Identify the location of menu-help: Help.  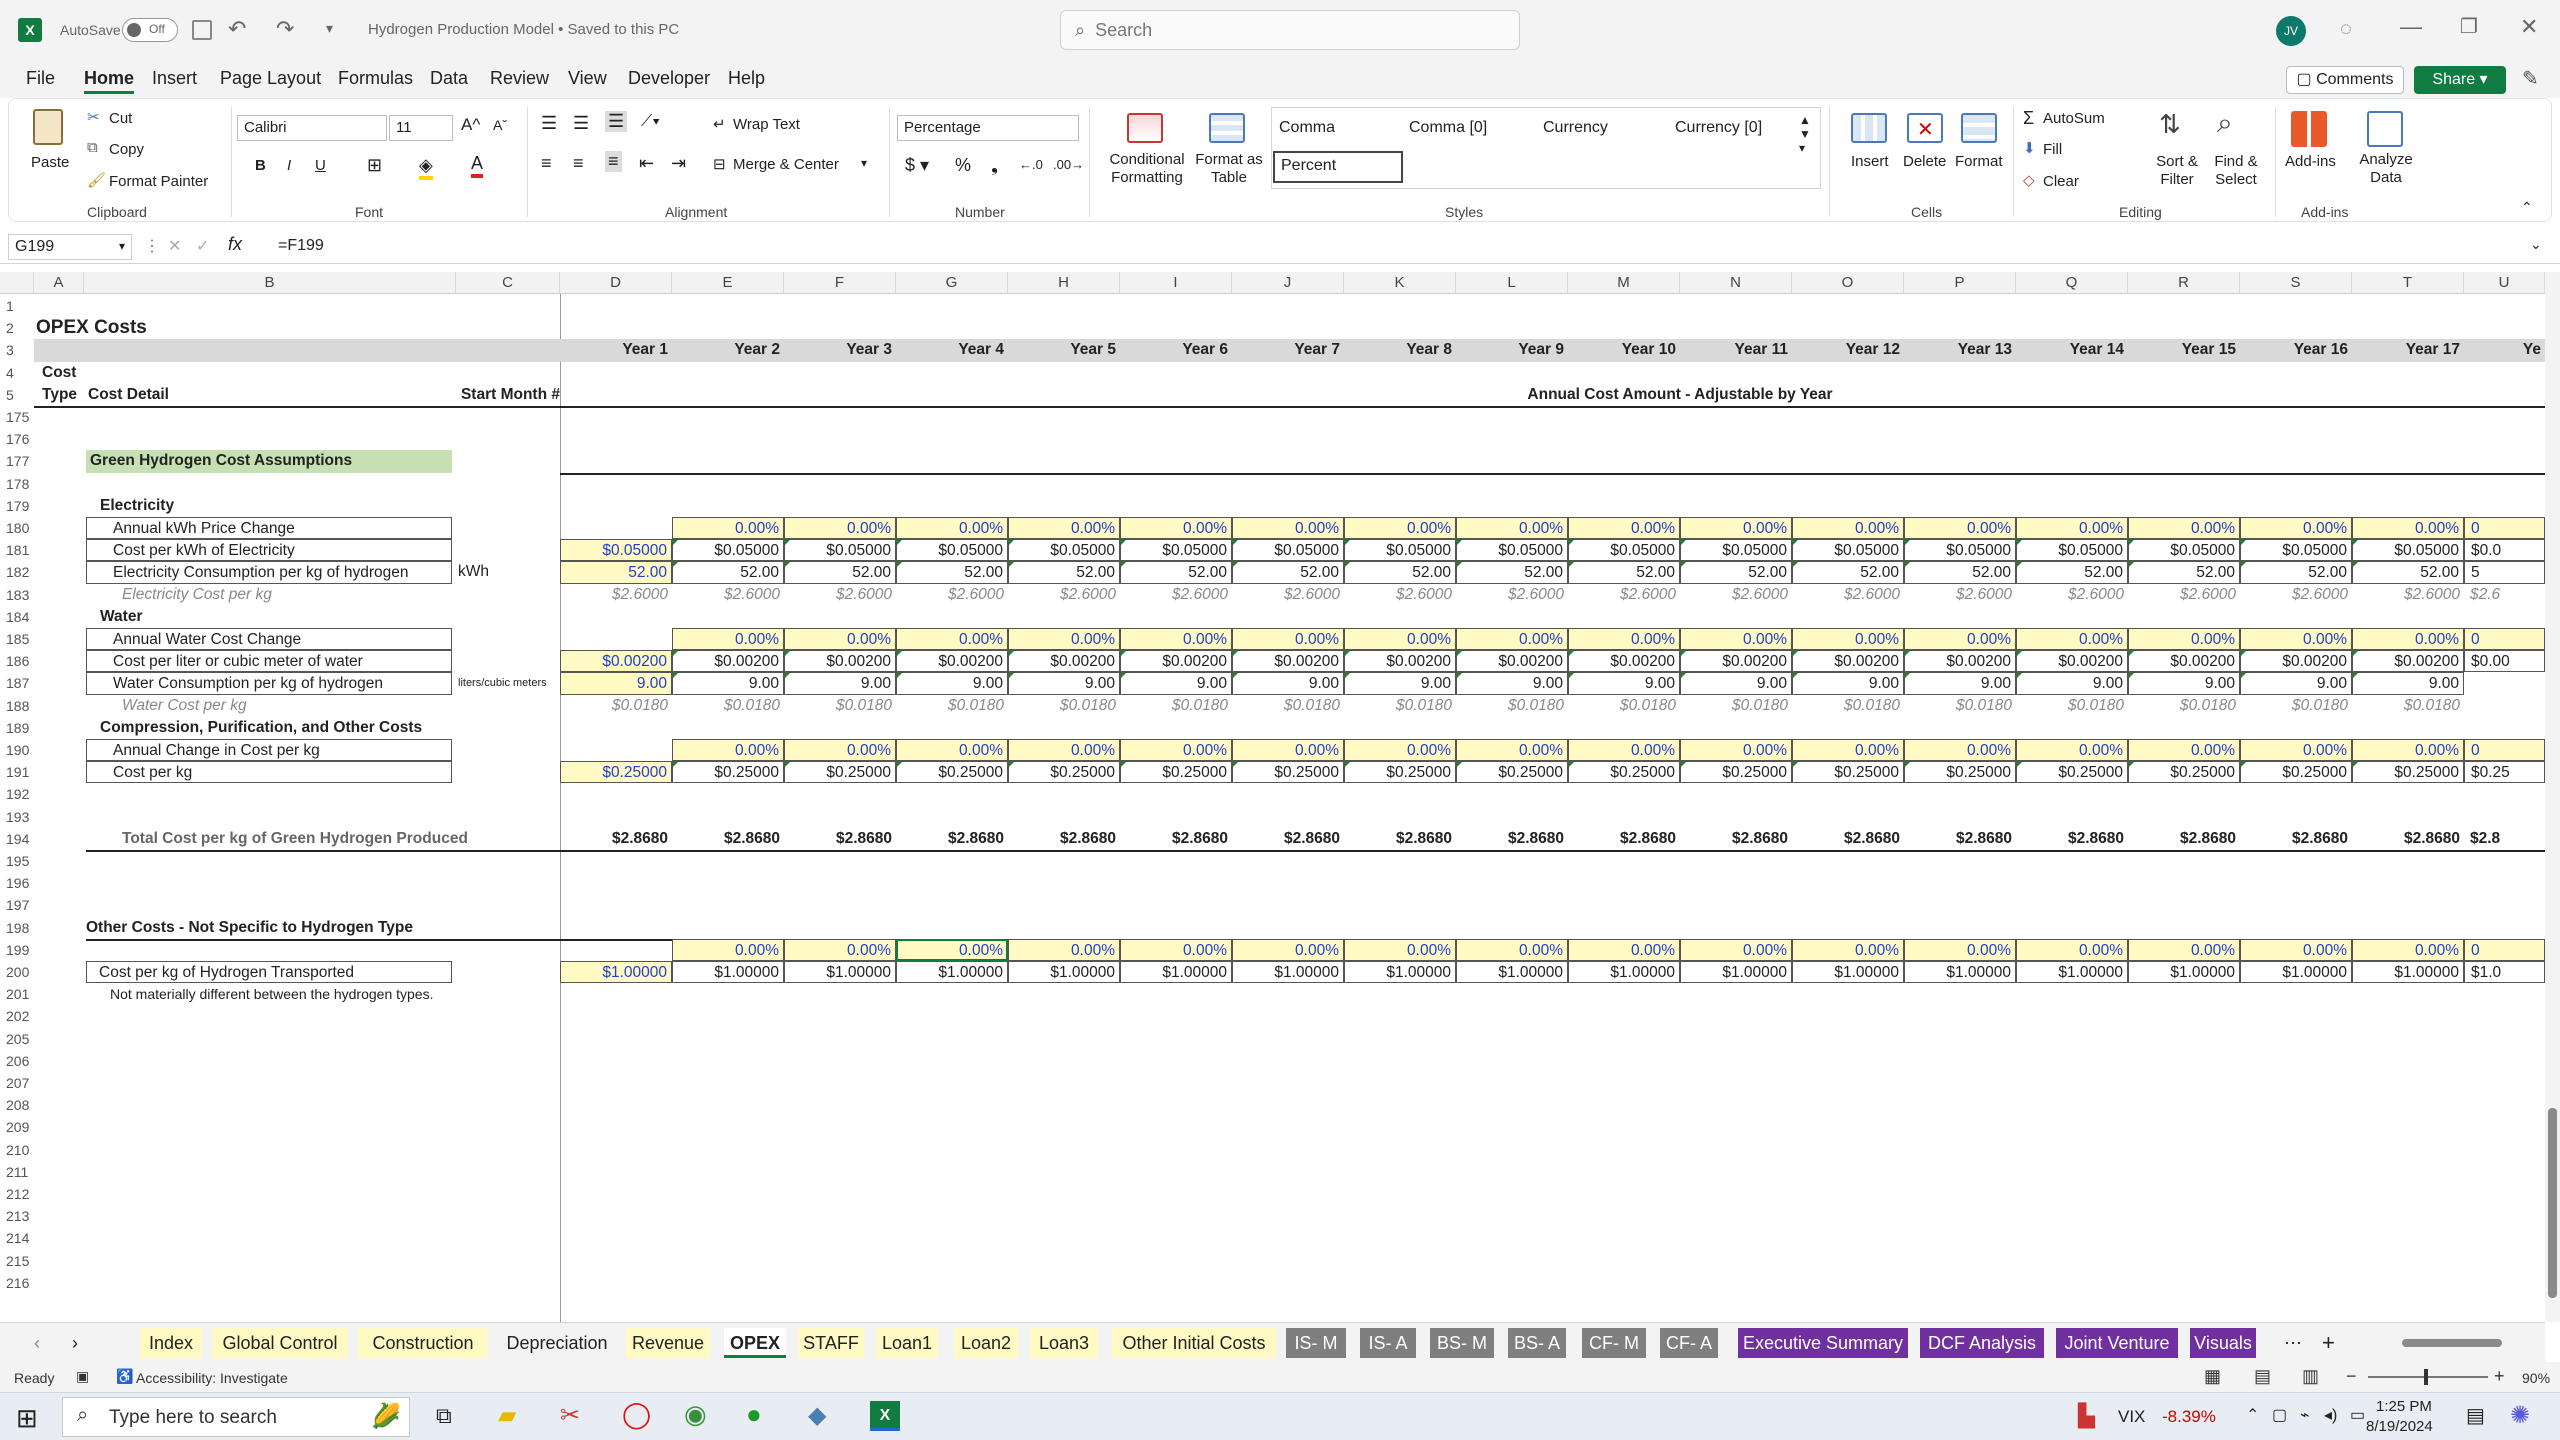
(746, 78).